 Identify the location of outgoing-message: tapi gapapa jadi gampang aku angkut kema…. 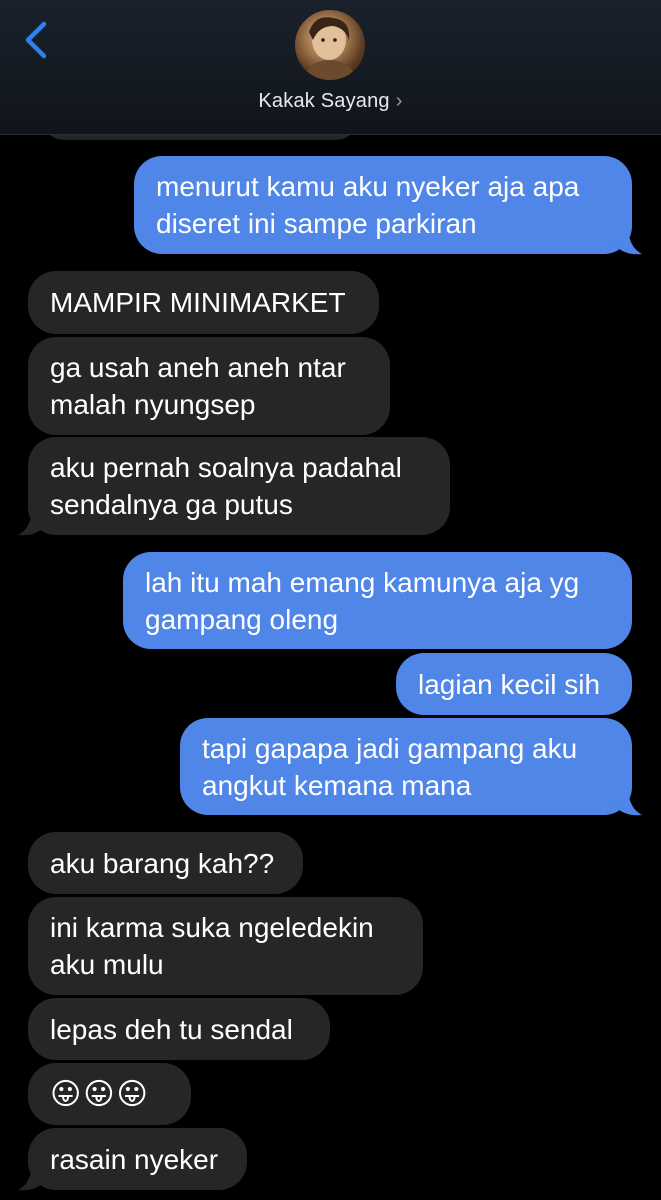
(406, 766).